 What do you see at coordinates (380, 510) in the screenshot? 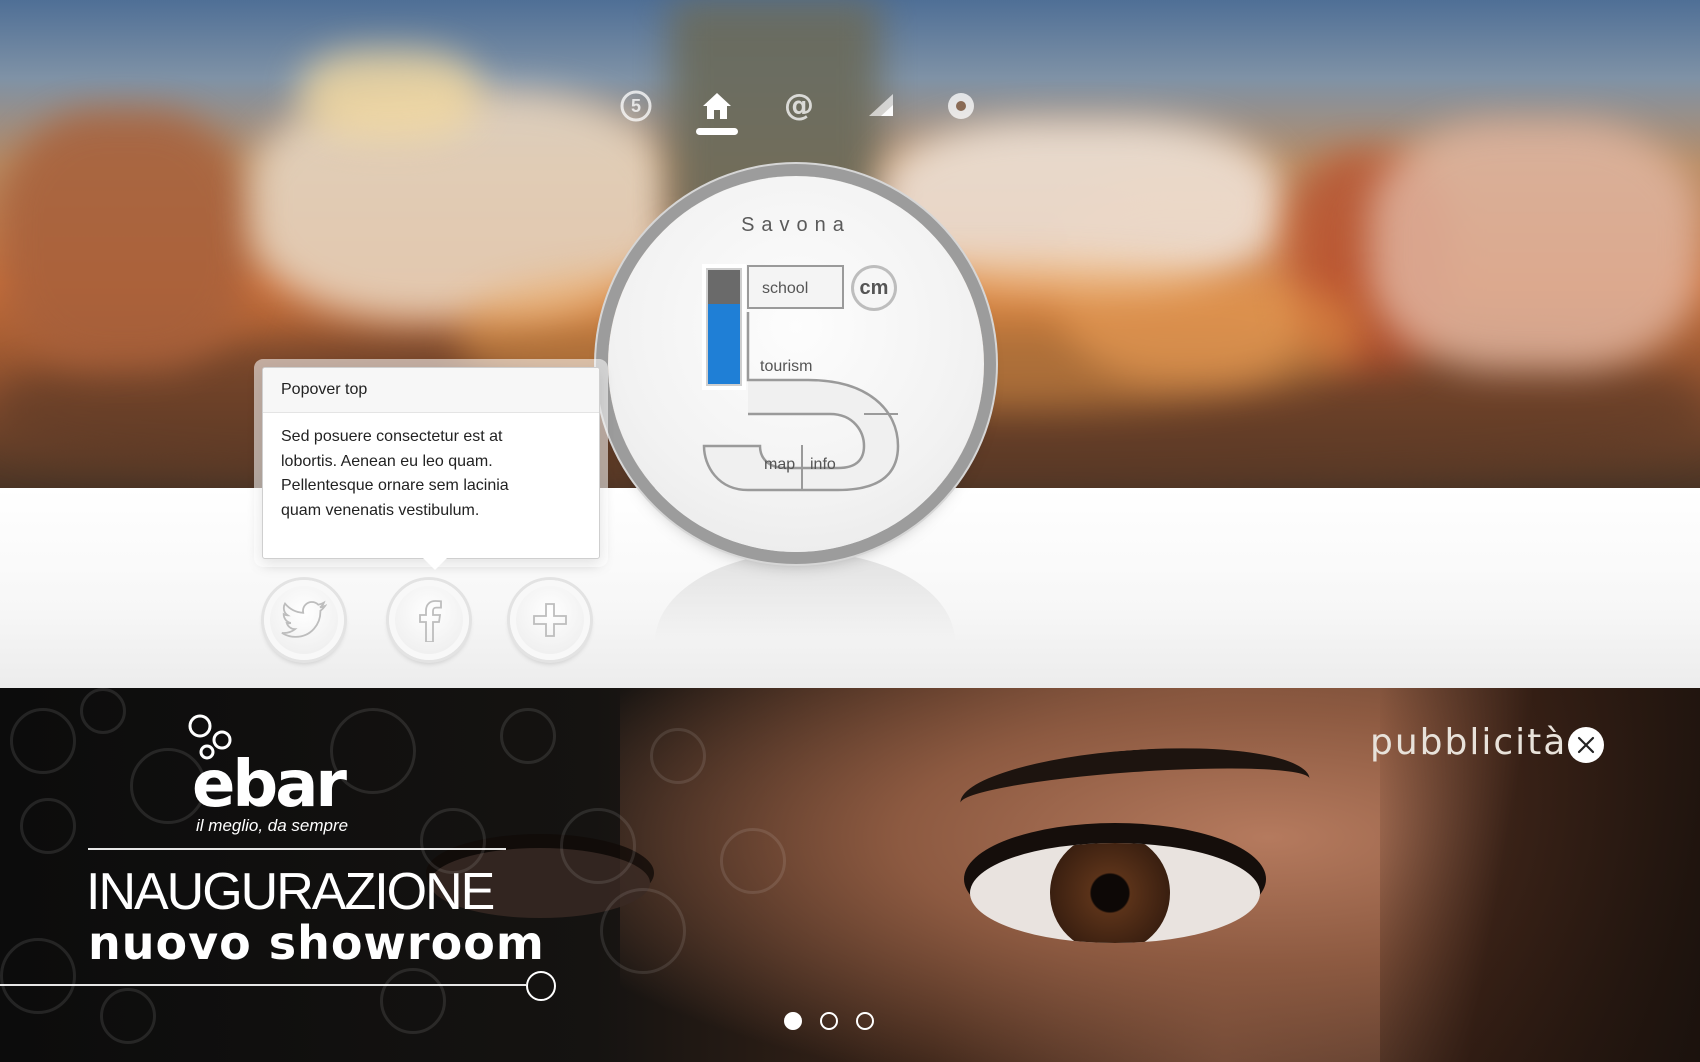
I see `popover-line: quam venenatis vestibulum.` at bounding box center [380, 510].